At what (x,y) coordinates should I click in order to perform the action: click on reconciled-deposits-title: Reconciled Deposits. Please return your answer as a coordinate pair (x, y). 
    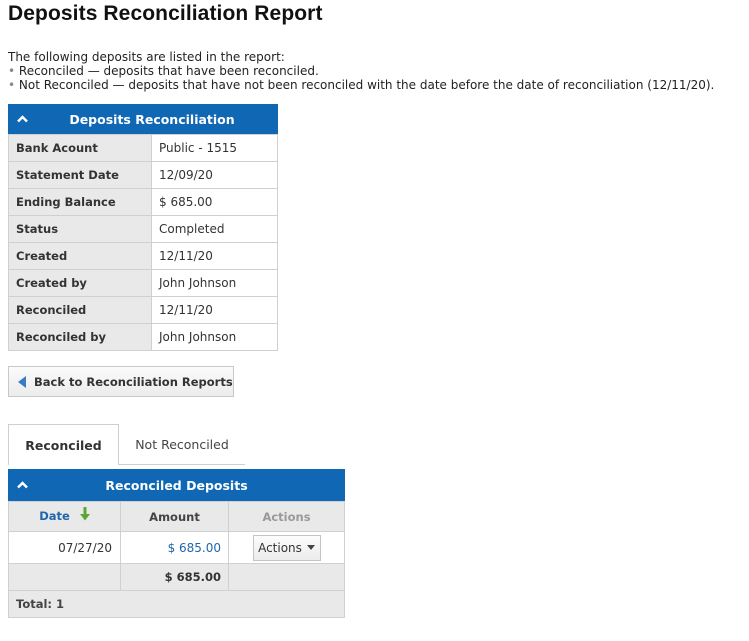
    Looking at the image, I should click on (176, 485).